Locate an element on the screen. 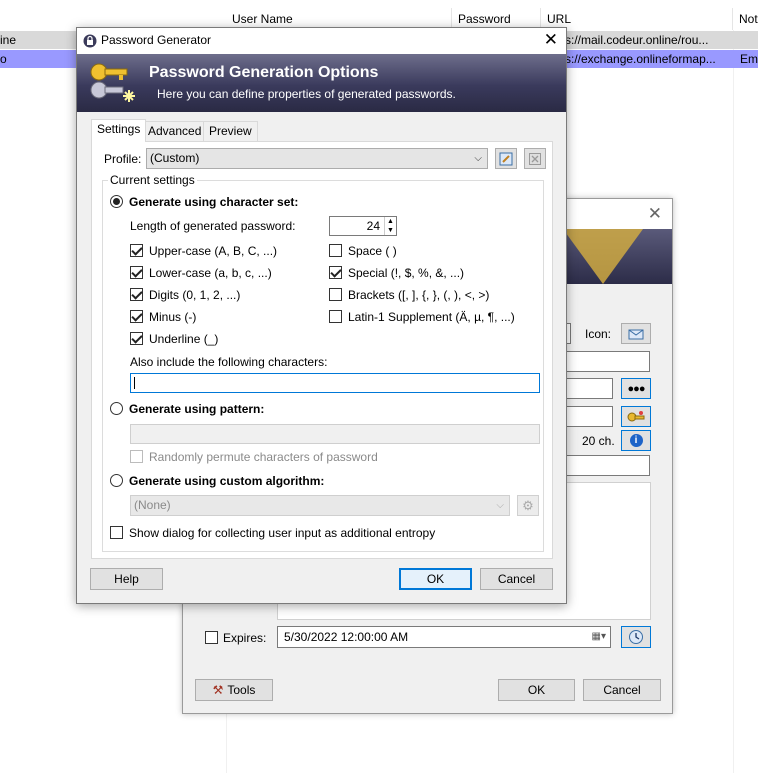 The height and width of the screenshot is (773, 758). expiry-presets-button is located at coordinates (636, 637).